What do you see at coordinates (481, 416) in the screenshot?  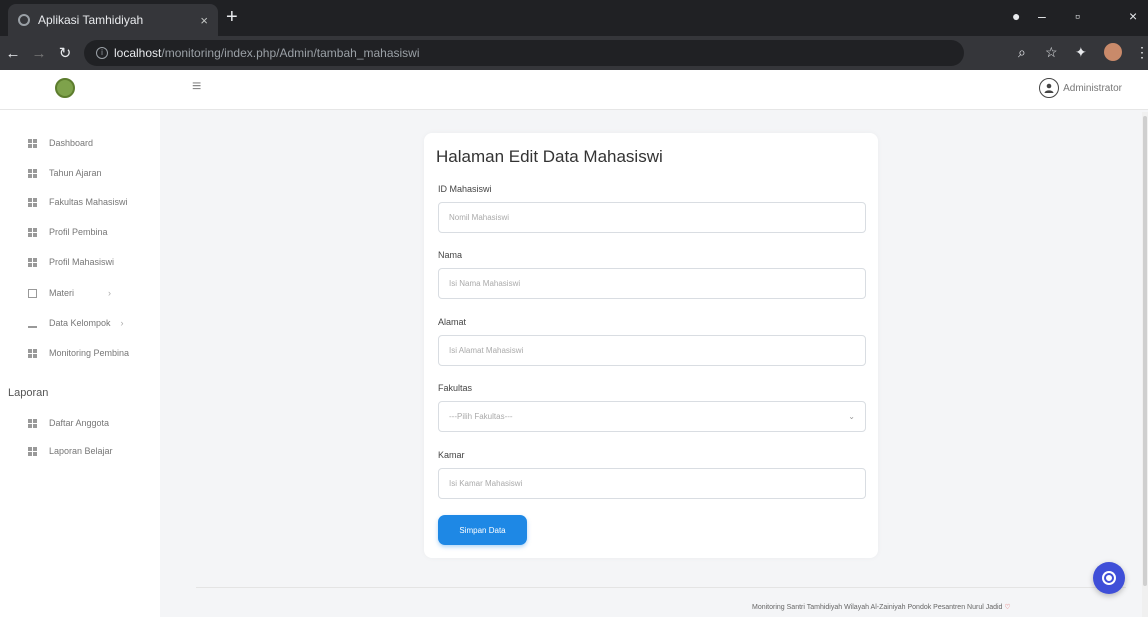 I see `fakultas-select-value: ---Pilih Fakultas---` at bounding box center [481, 416].